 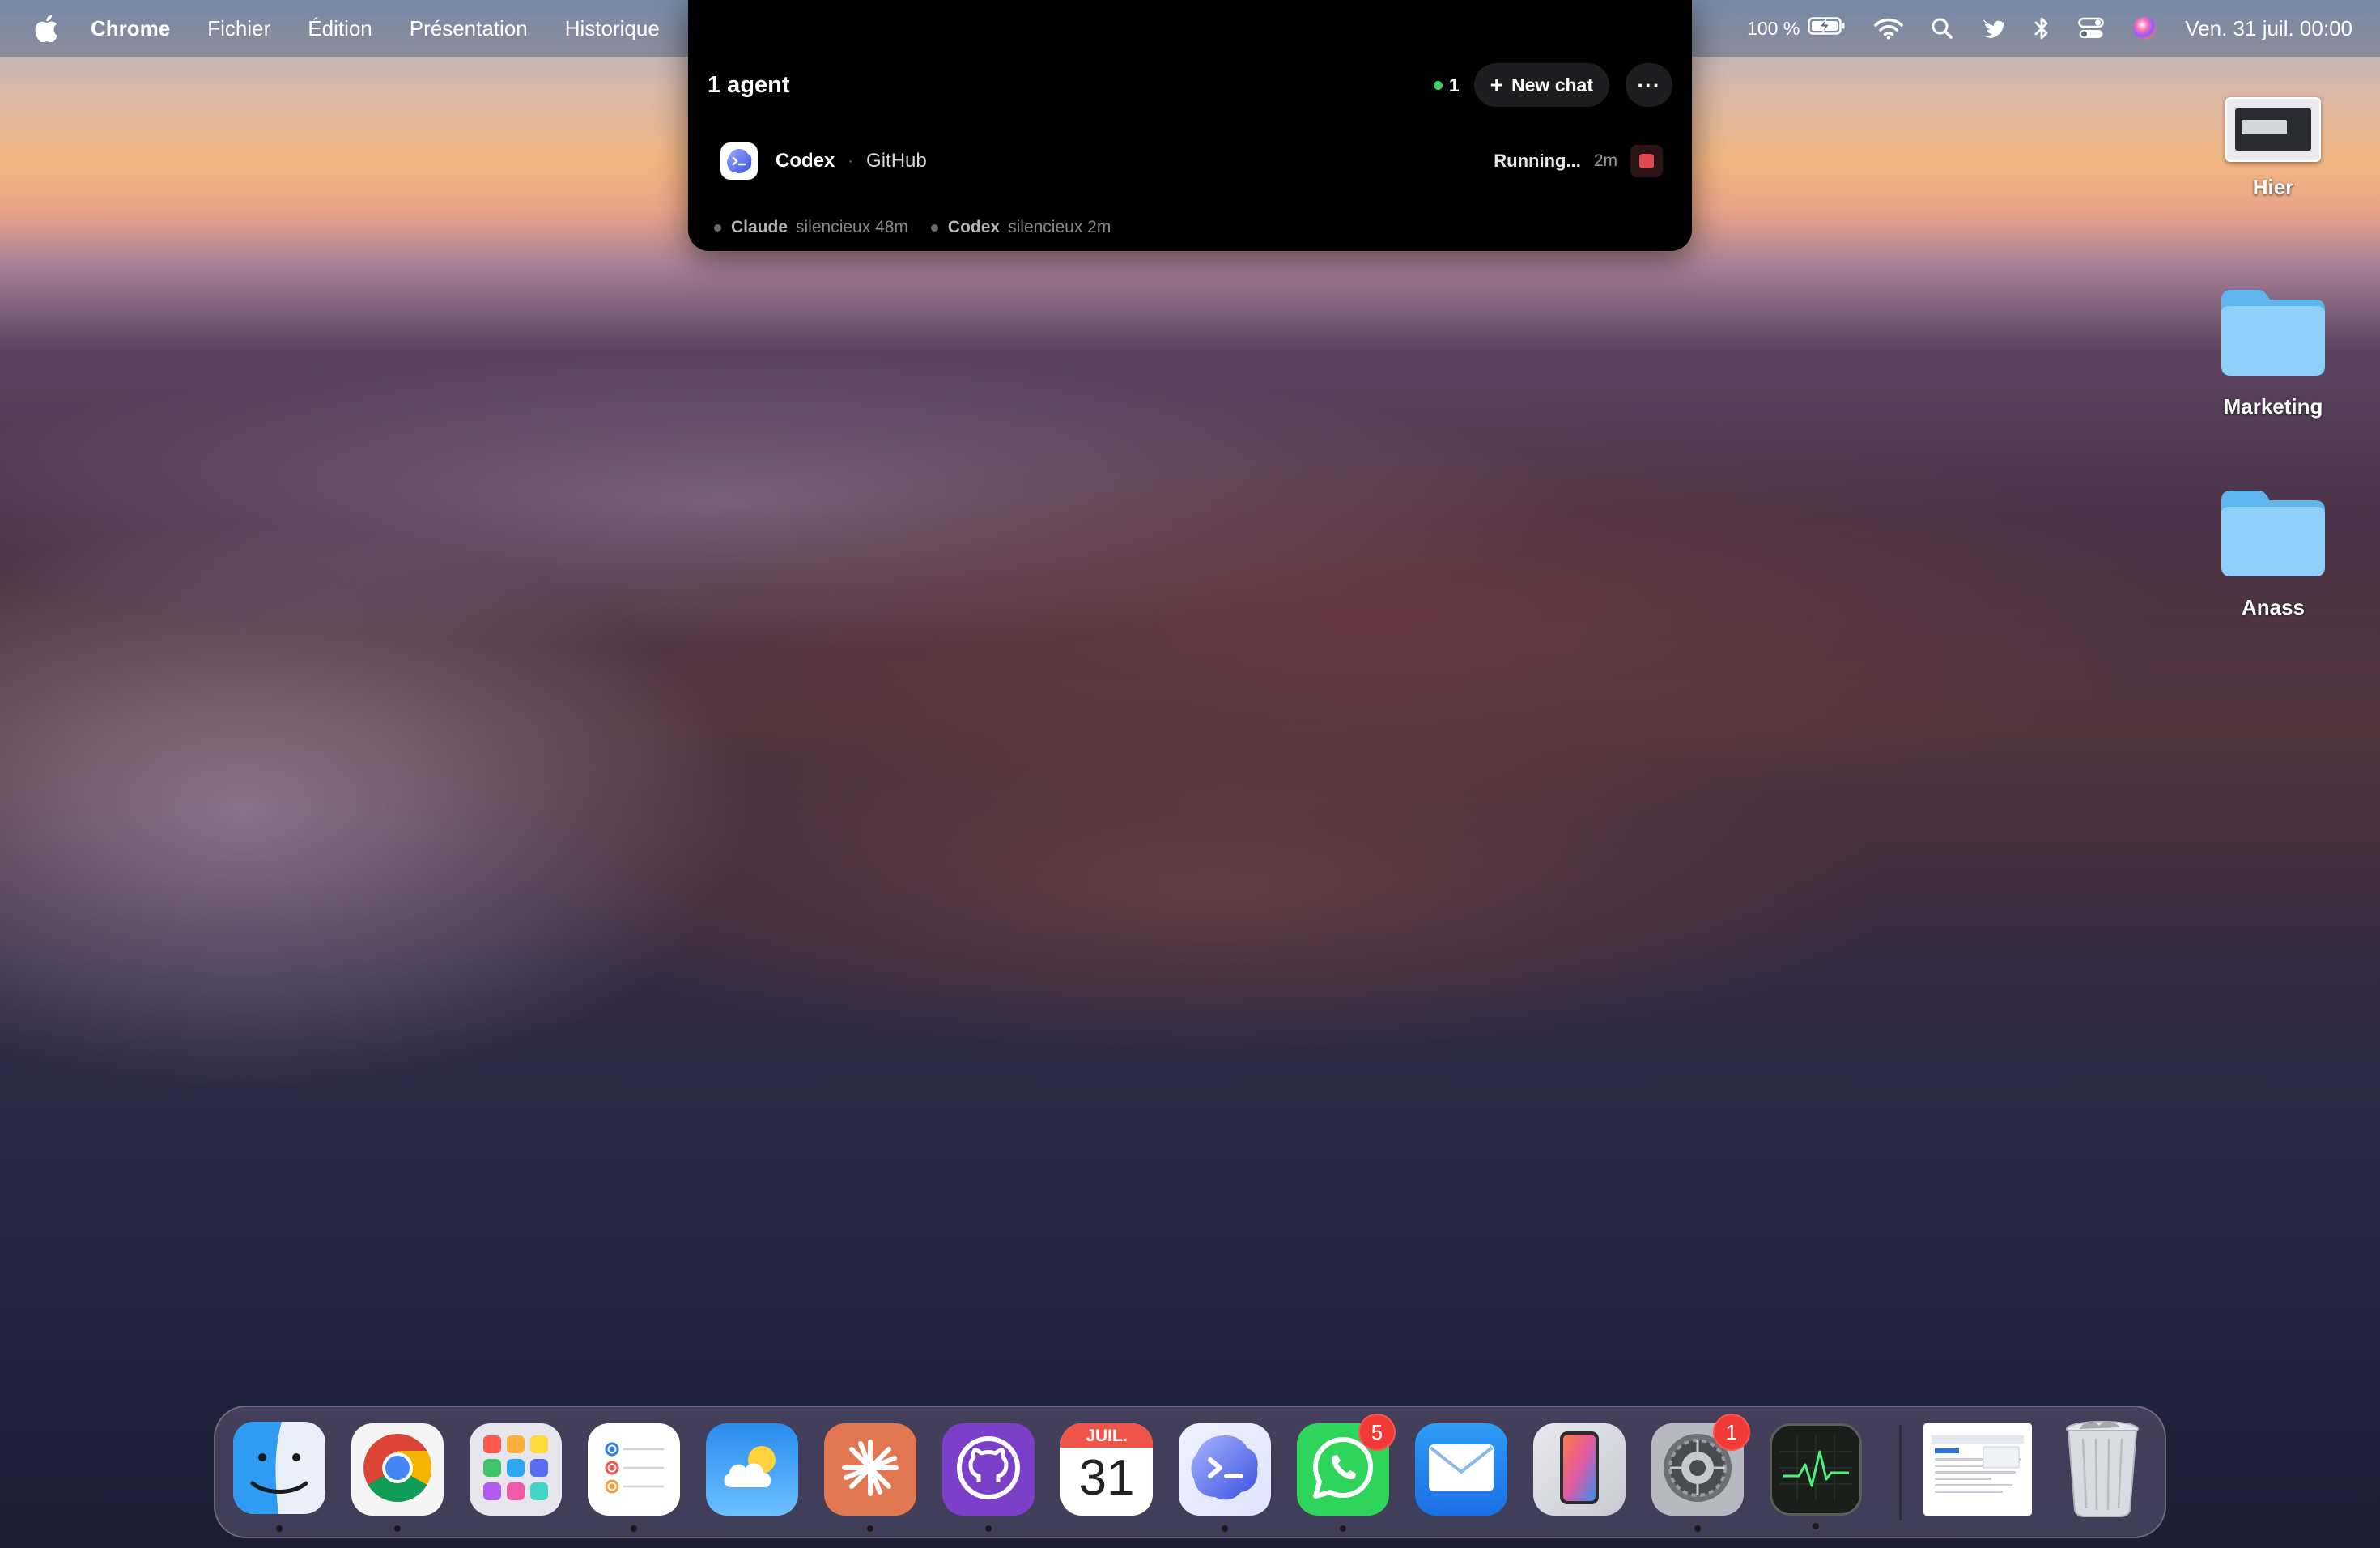 What do you see at coordinates (988, 1470) in the screenshot?
I see `github-octocat-icon` at bounding box center [988, 1470].